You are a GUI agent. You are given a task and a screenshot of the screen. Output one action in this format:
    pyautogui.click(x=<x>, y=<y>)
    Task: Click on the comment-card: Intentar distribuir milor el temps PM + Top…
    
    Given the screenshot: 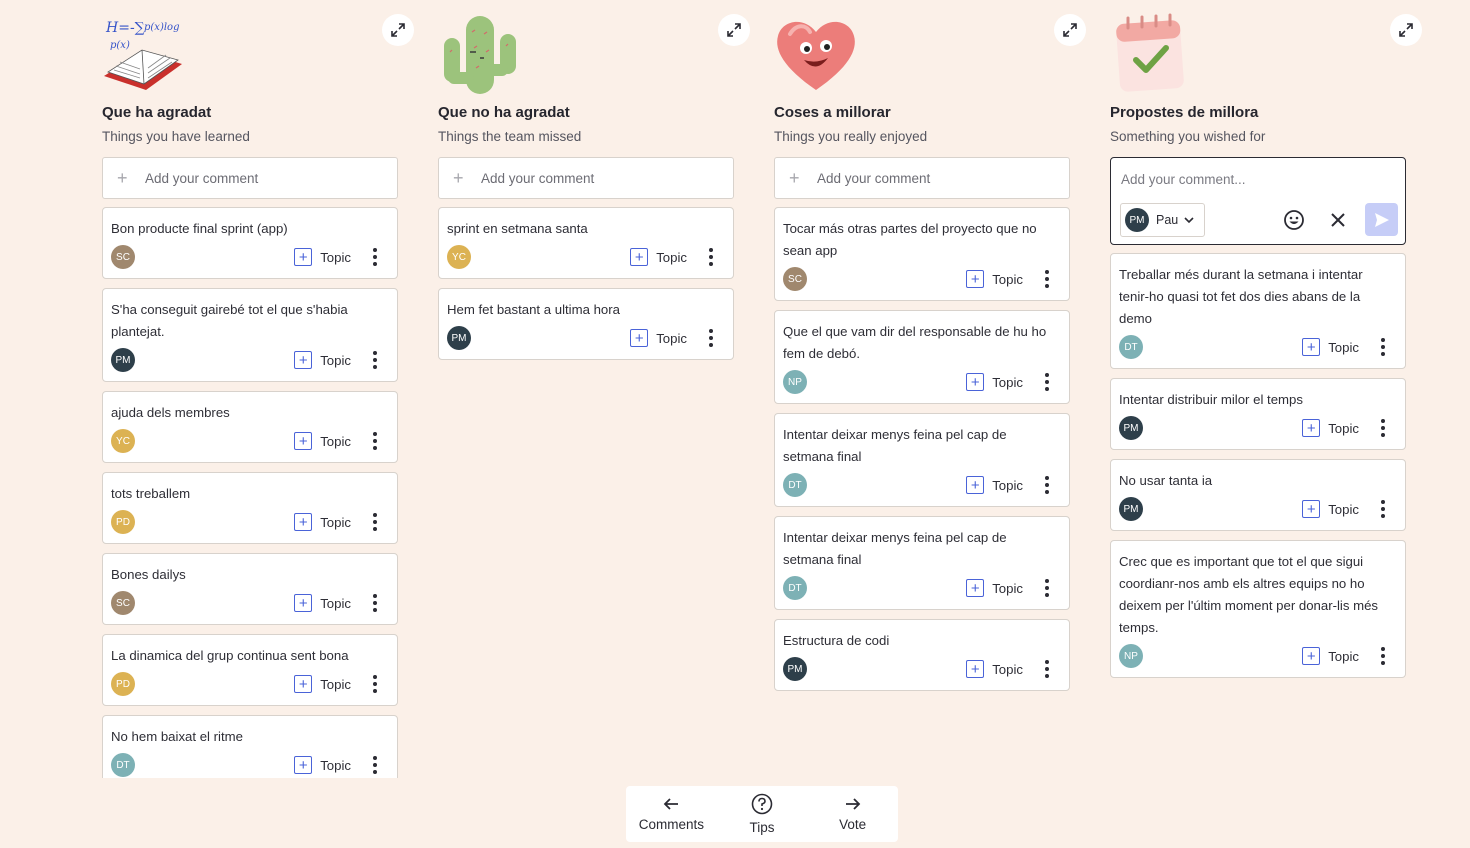 What is the action you would take?
    pyautogui.click(x=1258, y=414)
    